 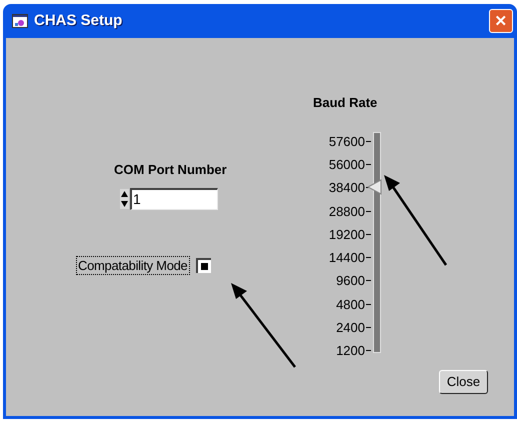 What do you see at coordinates (375, 187) in the screenshot?
I see `slider-thumb` at bounding box center [375, 187].